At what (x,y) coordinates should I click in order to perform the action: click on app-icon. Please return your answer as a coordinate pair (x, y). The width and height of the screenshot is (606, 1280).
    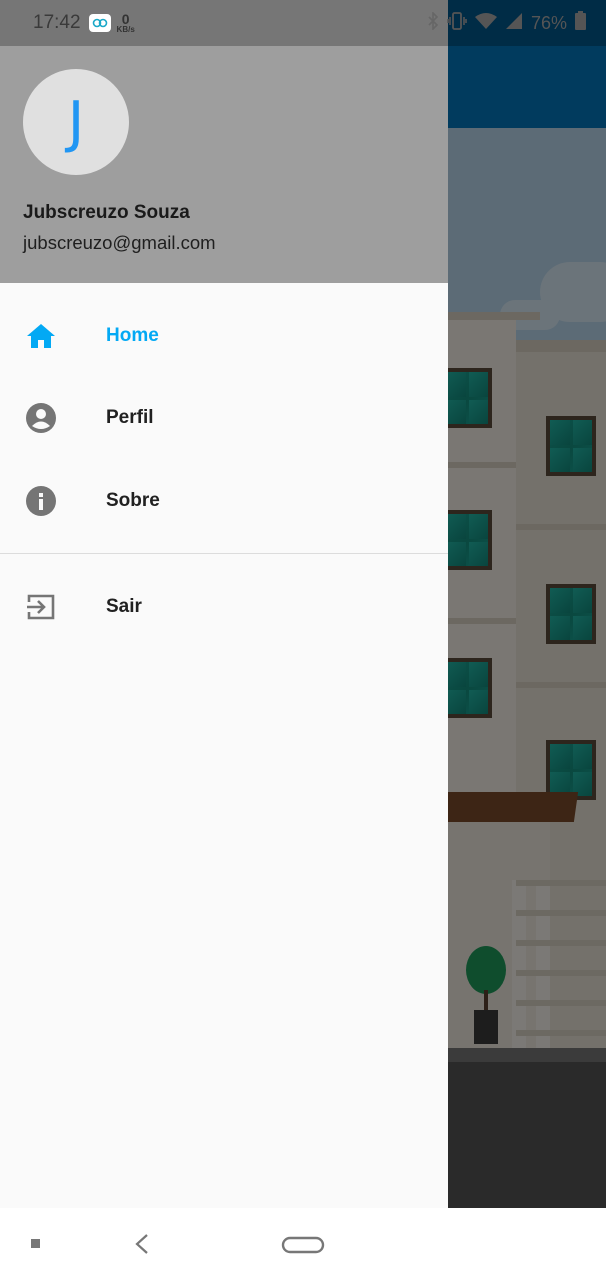
    Looking at the image, I should click on (99, 23).